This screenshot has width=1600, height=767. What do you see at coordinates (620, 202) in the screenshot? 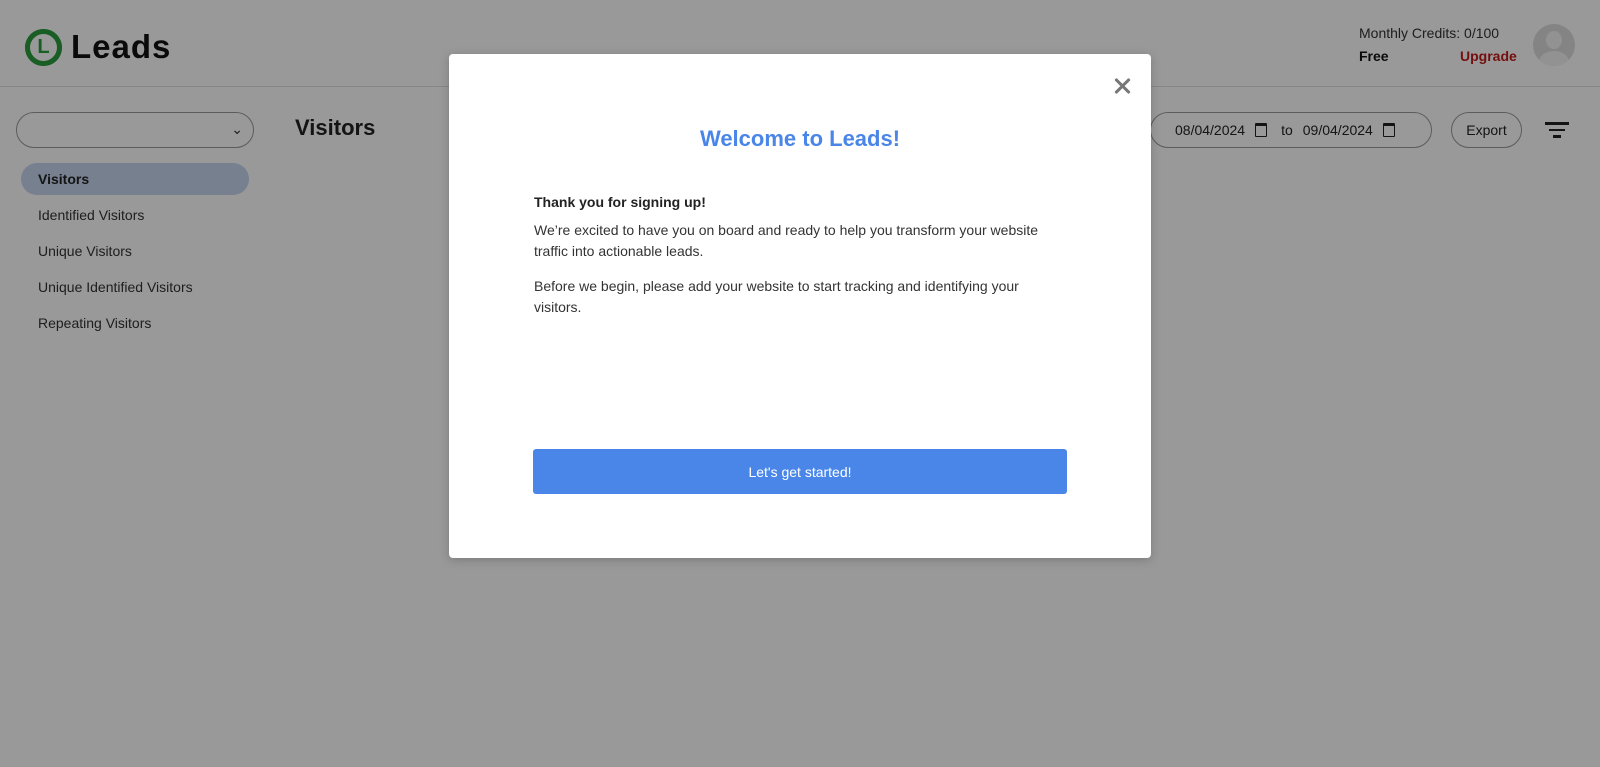
I see `modal-subtitle: Thank you for signing up!` at bounding box center [620, 202].